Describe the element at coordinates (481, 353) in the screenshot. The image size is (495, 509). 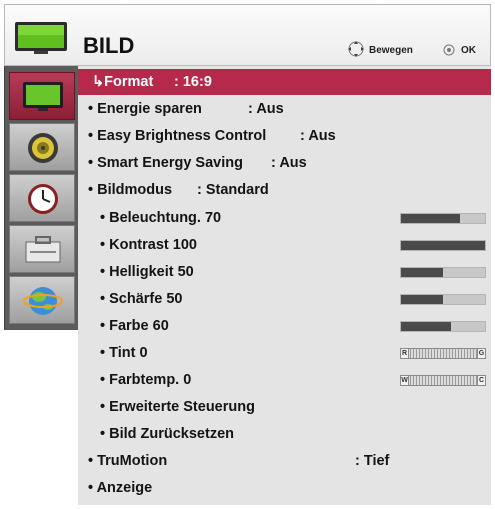
I see `slider-right-end: G` at that location.